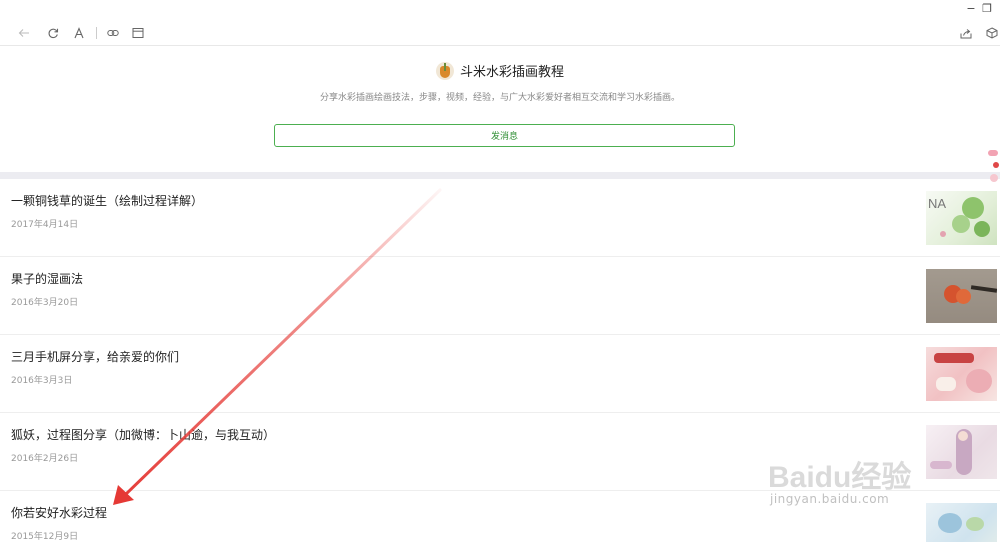 The height and width of the screenshot is (542, 1000). What do you see at coordinates (45, 459) in the screenshot?
I see `article-date: 2016年2月26日` at bounding box center [45, 459].